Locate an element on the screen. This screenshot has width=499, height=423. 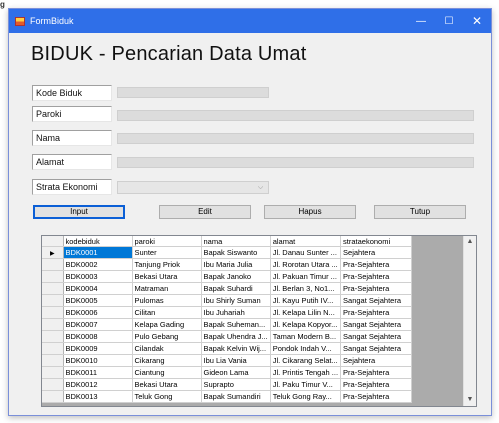
grid-cell: Cilitan is located at coordinates (167, 312).